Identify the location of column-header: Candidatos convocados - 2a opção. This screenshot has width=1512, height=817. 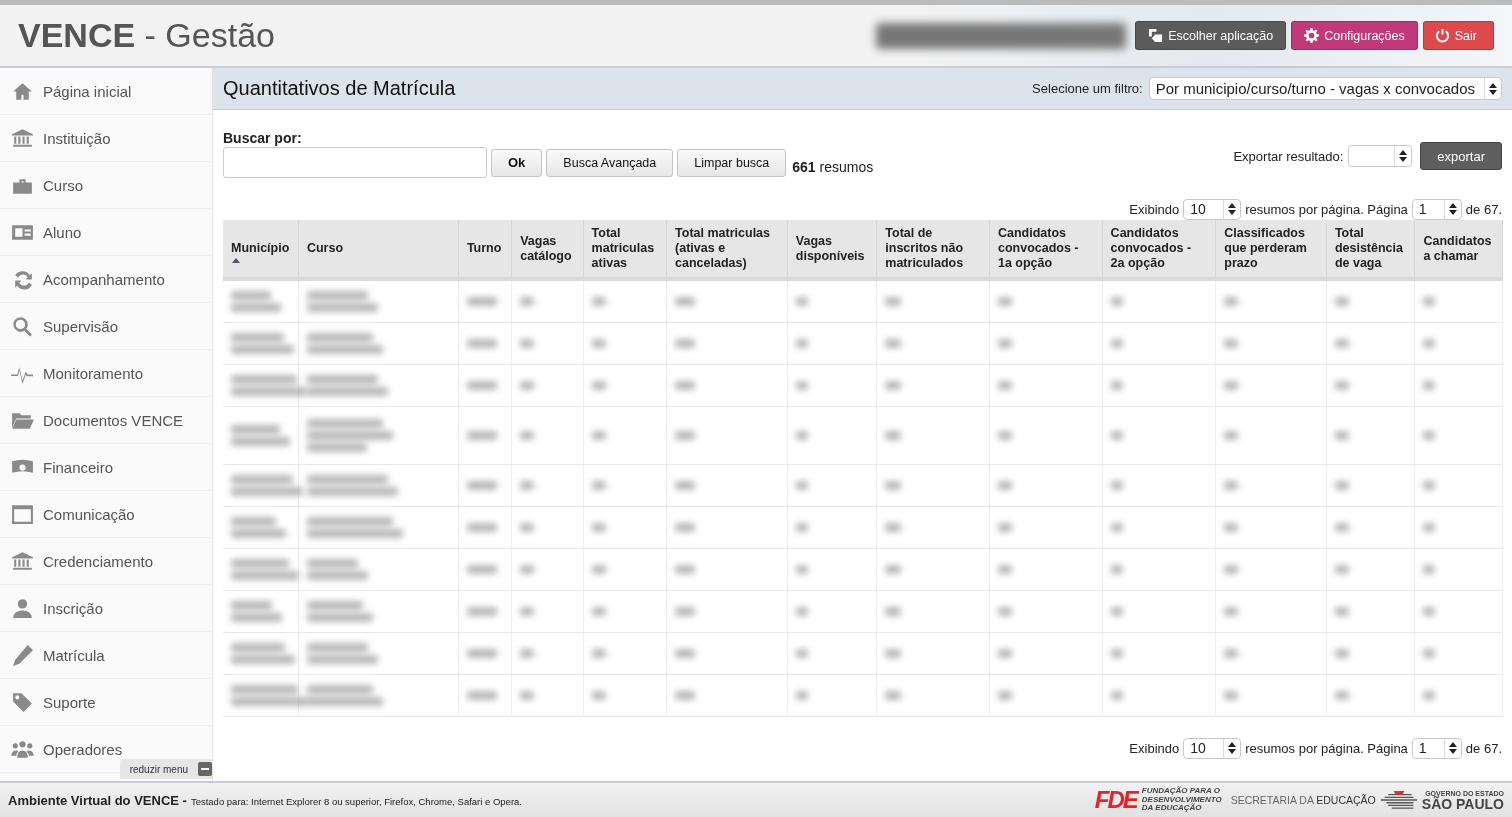
(1159, 249).